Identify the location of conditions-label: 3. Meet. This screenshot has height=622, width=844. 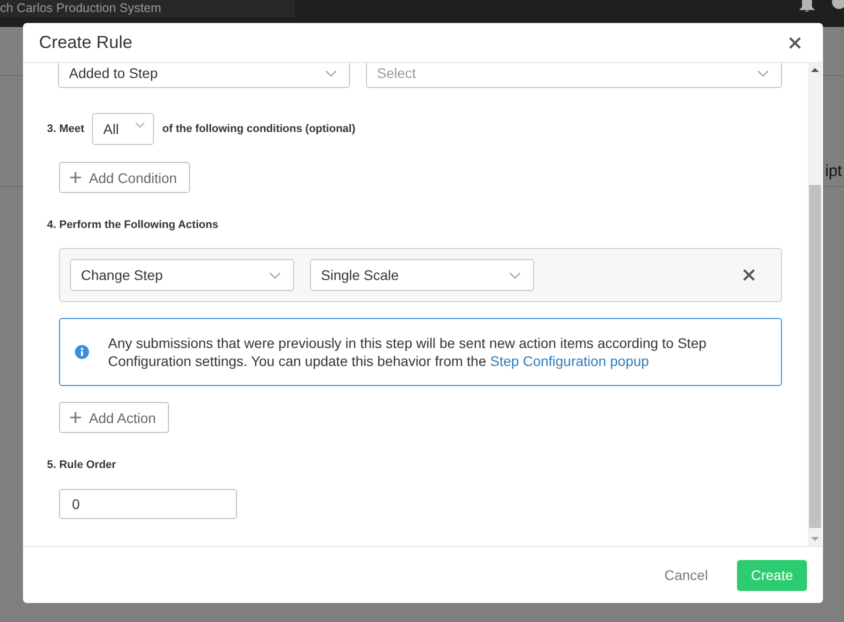
(65, 129).